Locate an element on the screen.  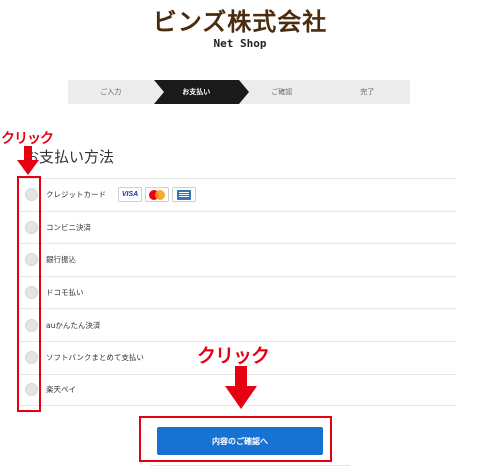
step-label: お支払い is located at coordinates (196, 92).